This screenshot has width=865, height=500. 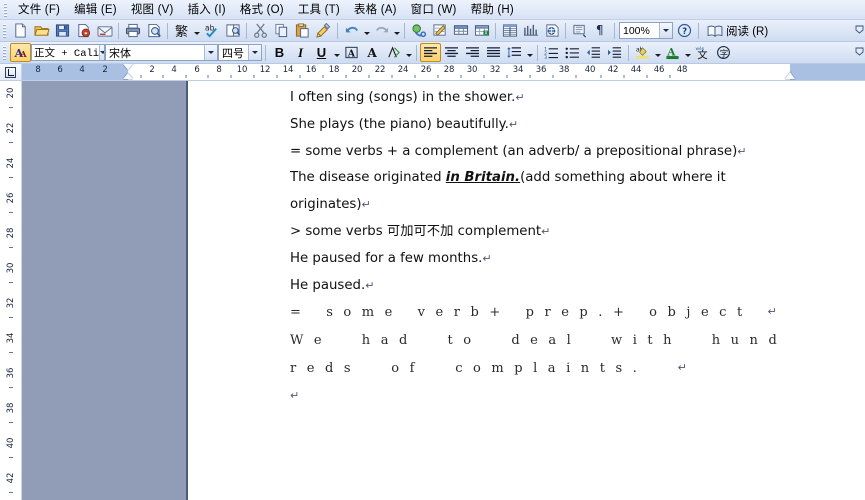 I want to click on open-folder-icon, so click(x=41, y=30).